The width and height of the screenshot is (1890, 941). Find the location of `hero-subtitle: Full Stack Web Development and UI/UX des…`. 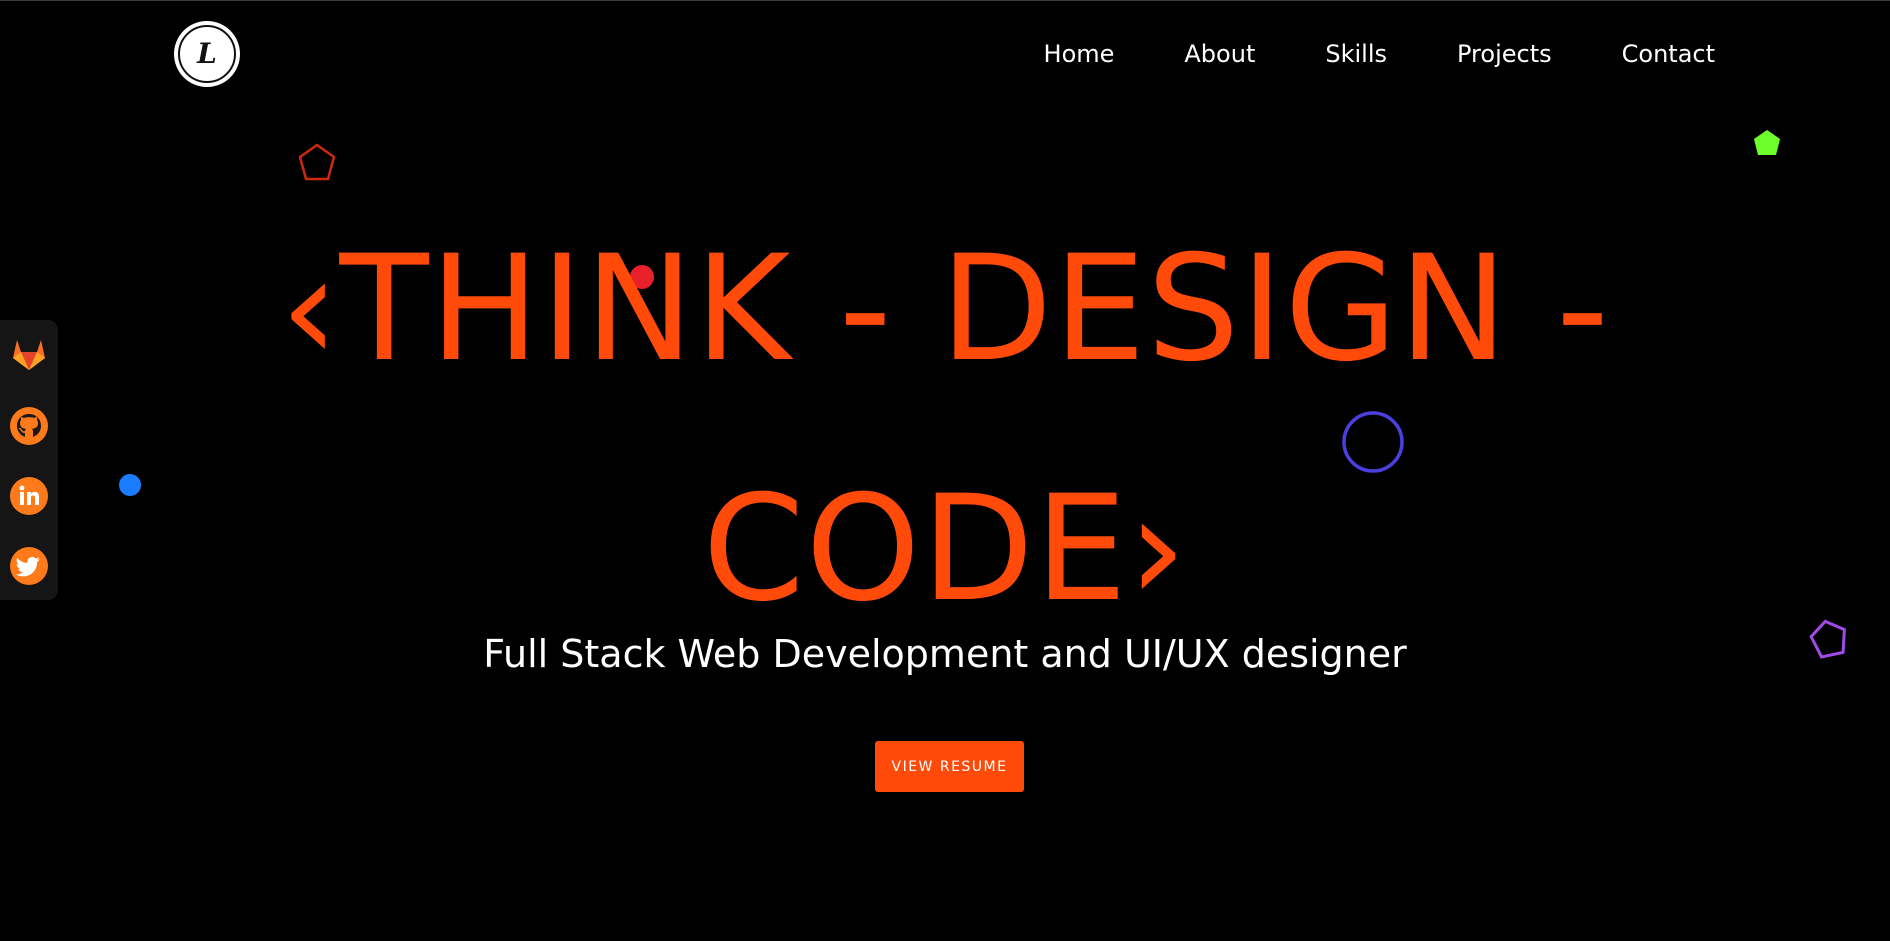

hero-subtitle: Full Stack Web Development and UI/UX des… is located at coordinates (945, 654).